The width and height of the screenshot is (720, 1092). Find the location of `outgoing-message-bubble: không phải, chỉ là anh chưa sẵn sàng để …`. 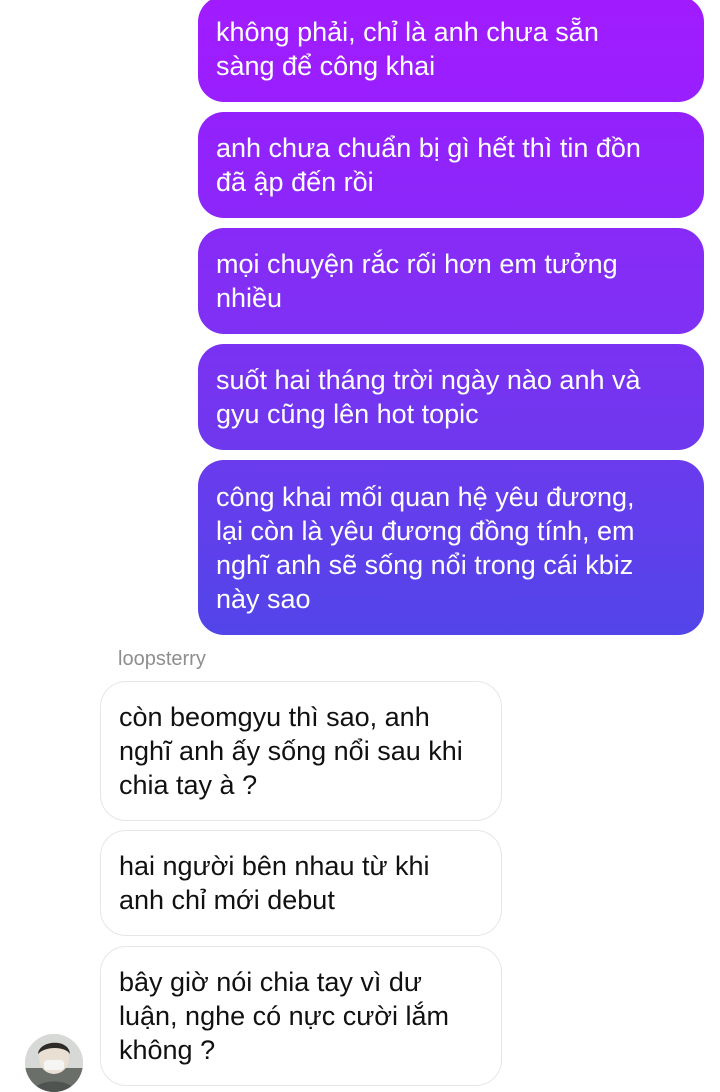

outgoing-message-bubble: không phải, chỉ là anh chưa sẵn sàng để … is located at coordinates (451, 51).